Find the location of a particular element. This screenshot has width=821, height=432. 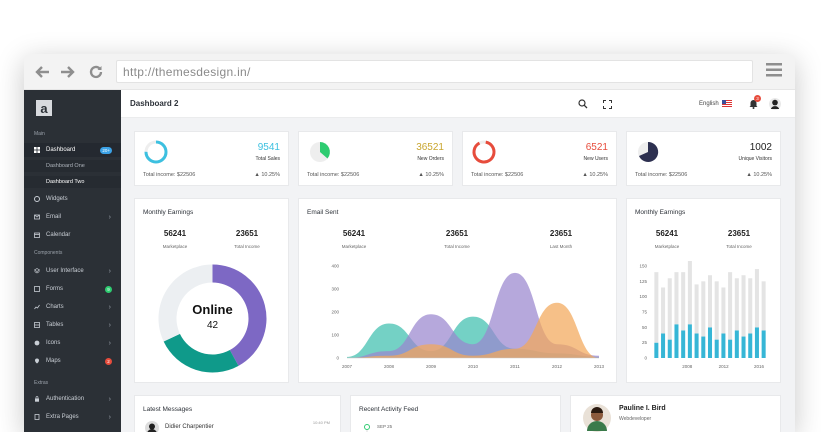

sidebar-subitem-dashboard-two: Dashboard Two is located at coordinates (72, 182).